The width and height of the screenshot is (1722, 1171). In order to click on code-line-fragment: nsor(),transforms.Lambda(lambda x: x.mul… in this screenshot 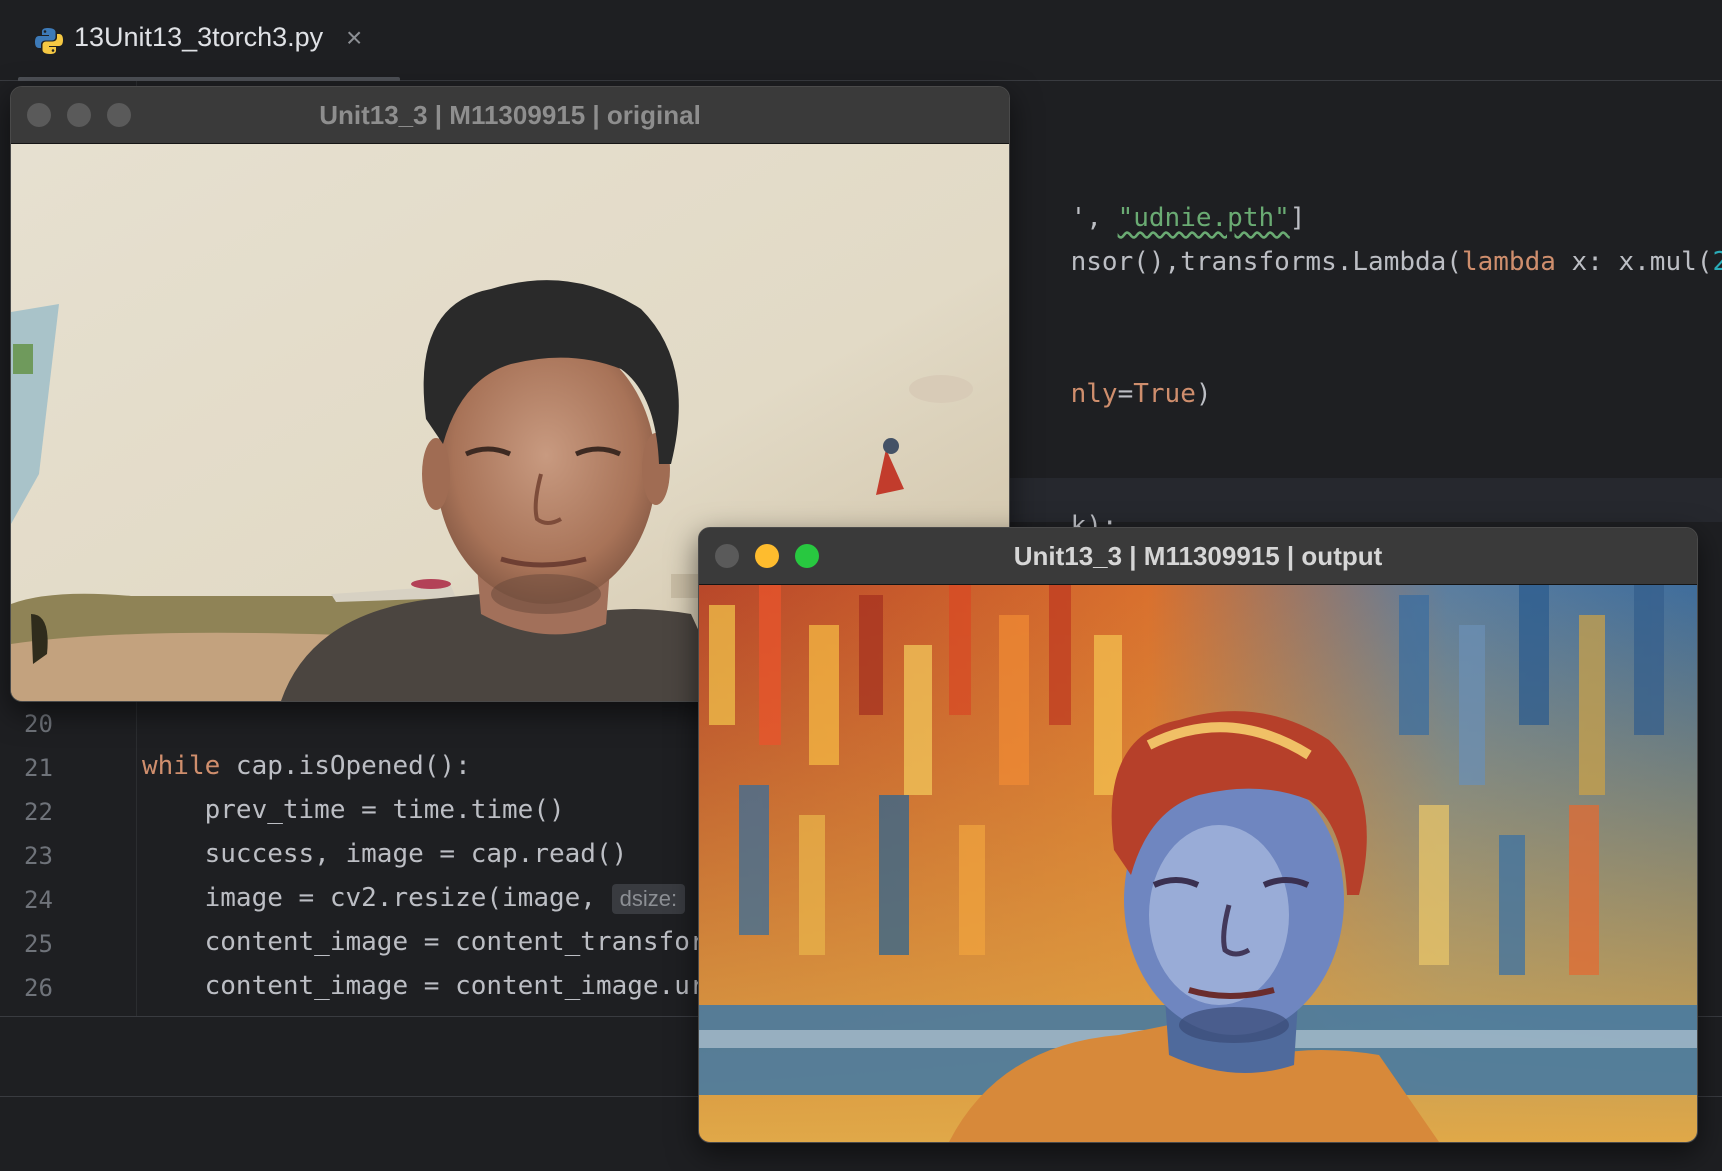, I will do `click(1365, 262)`.